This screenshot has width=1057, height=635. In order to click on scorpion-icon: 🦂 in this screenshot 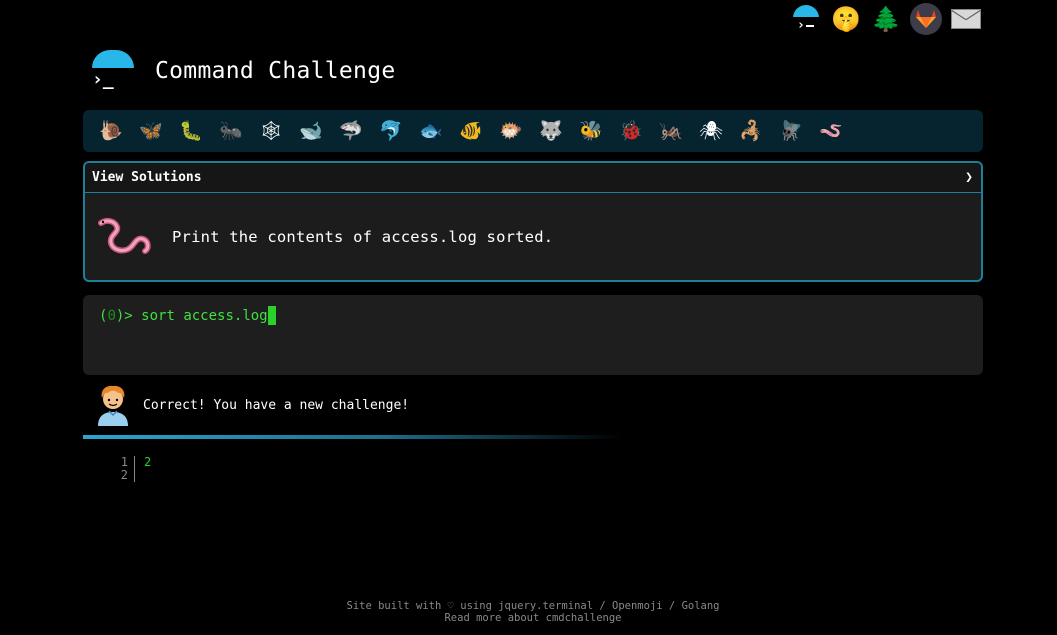, I will do `click(751, 131)`.